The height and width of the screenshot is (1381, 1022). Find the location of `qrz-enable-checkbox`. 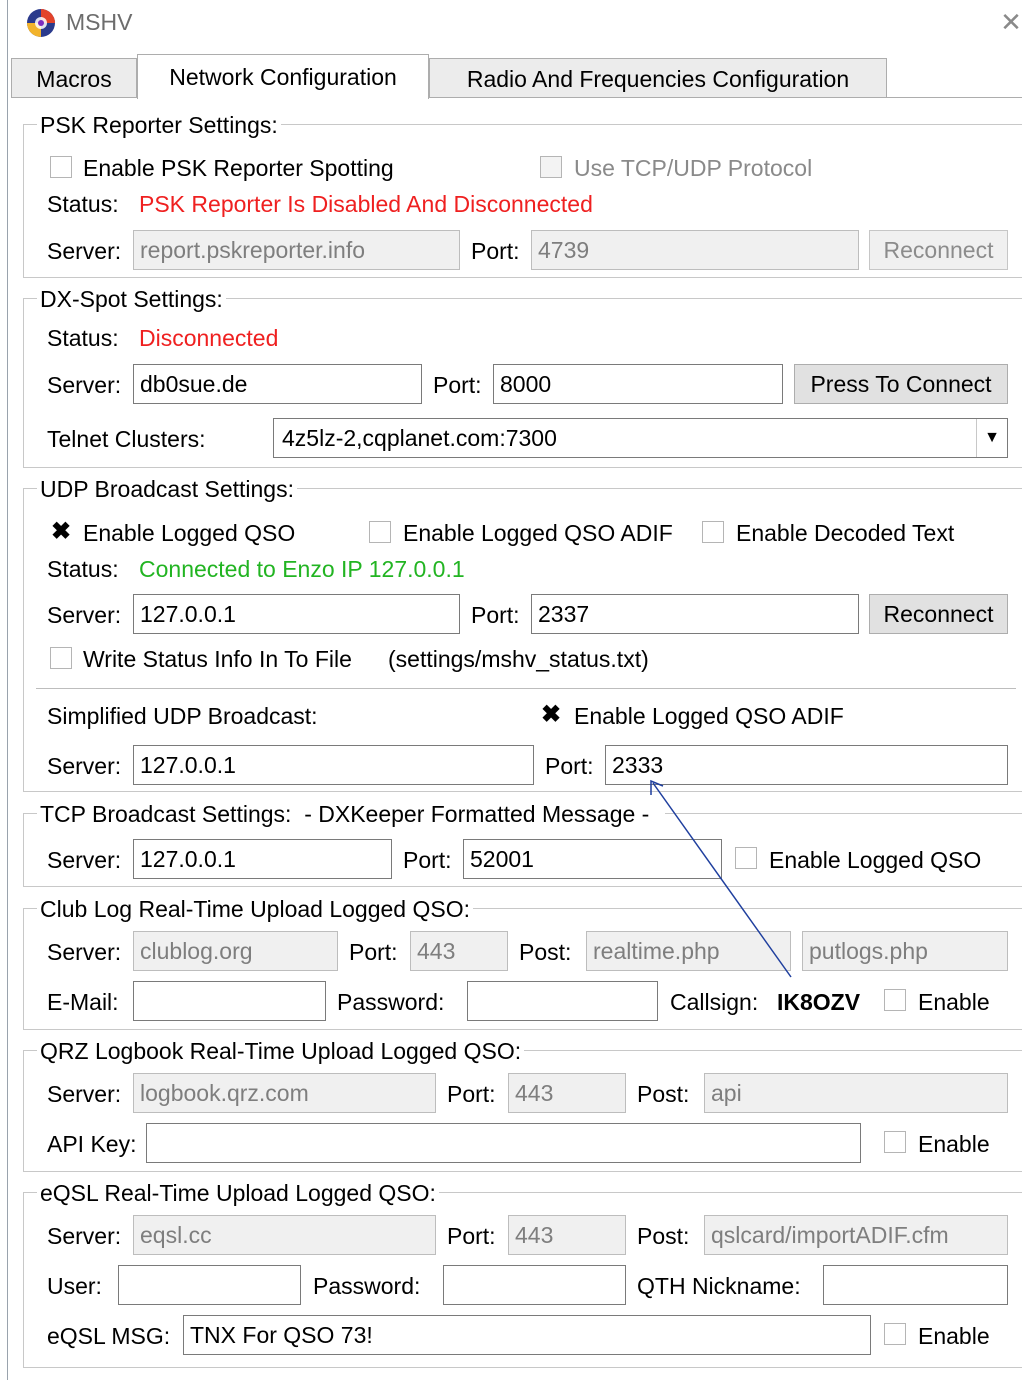

qrz-enable-checkbox is located at coordinates (895, 1142).